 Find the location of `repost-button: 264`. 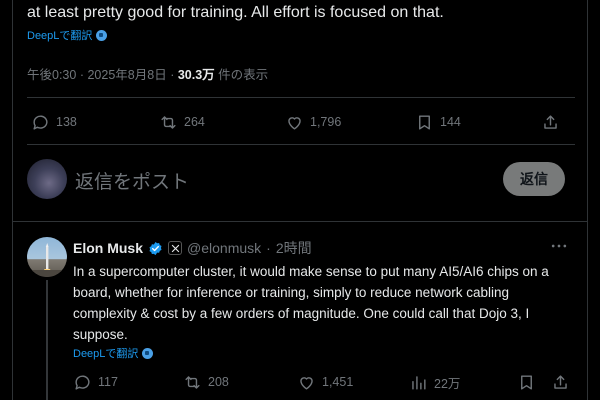

repost-button: 264 is located at coordinates (182, 122).